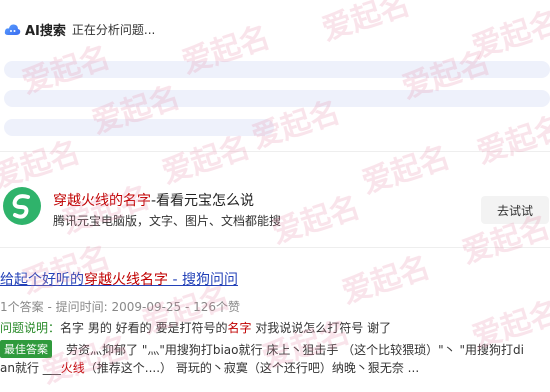  What do you see at coordinates (26, 349) in the screenshot?
I see `best-answer-badge: 最佳答案` at bounding box center [26, 349].